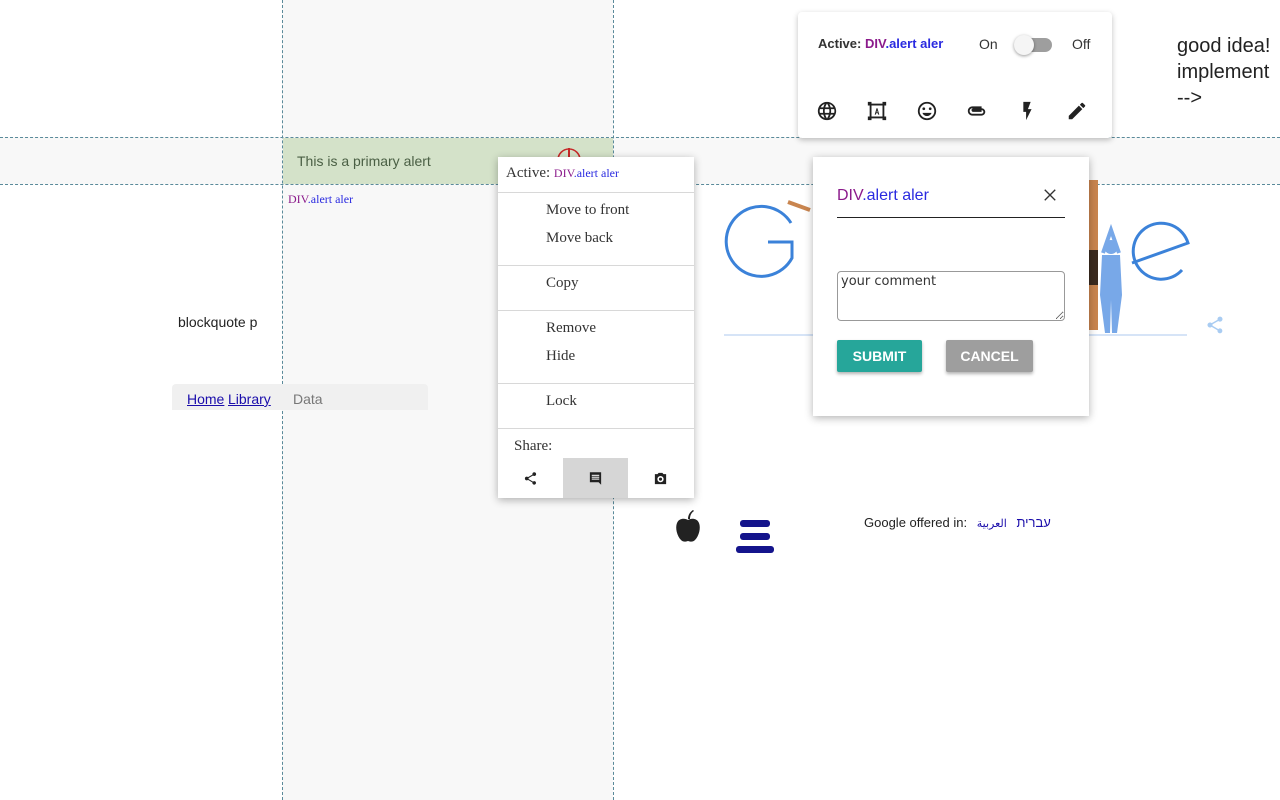 The height and width of the screenshot is (800, 1280). Describe the element at coordinates (1033, 45) in the screenshot. I see `on-off-toggle` at that location.